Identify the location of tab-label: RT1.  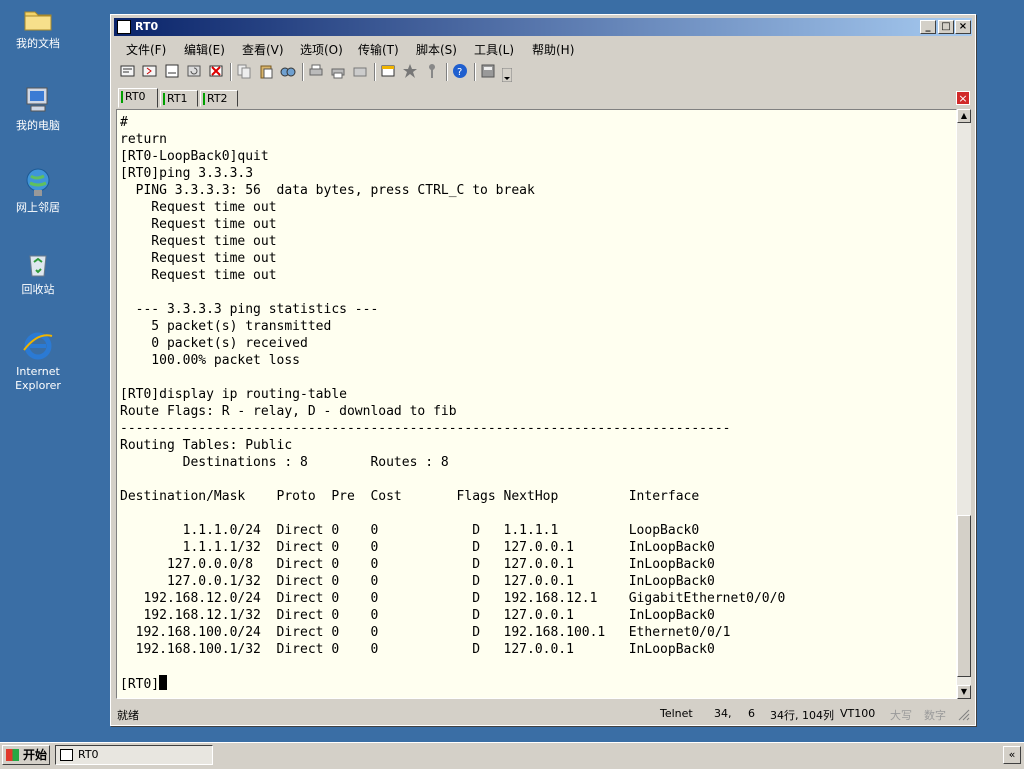
(177, 98).